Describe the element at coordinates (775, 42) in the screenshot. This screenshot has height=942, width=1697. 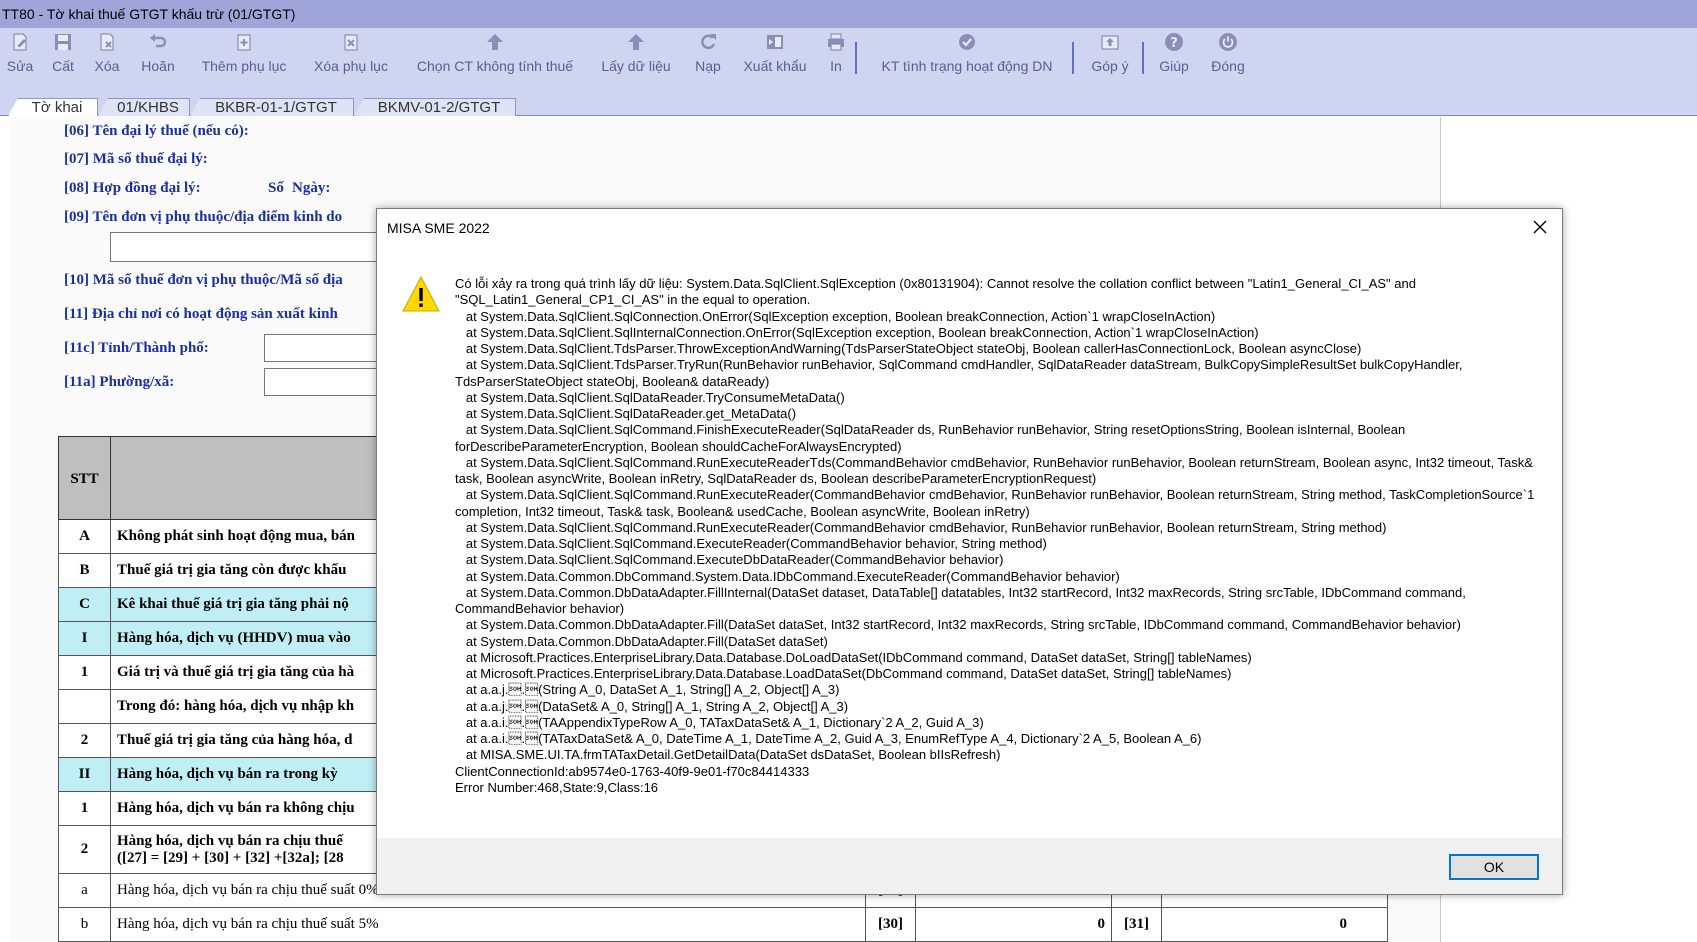
I see `export-icon` at that location.